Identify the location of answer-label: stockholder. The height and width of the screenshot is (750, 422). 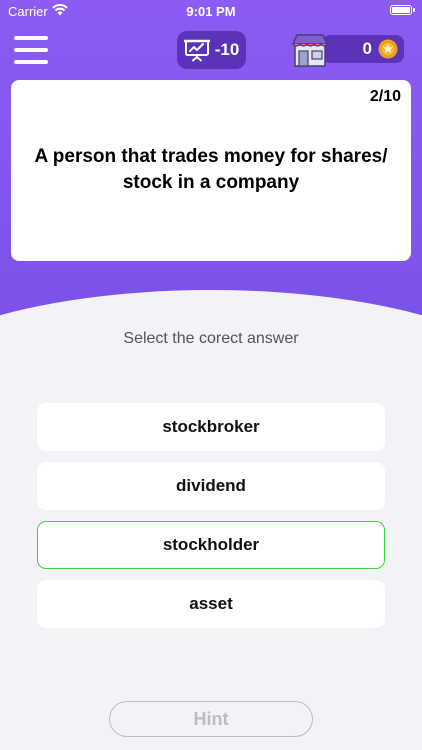
(211, 544).